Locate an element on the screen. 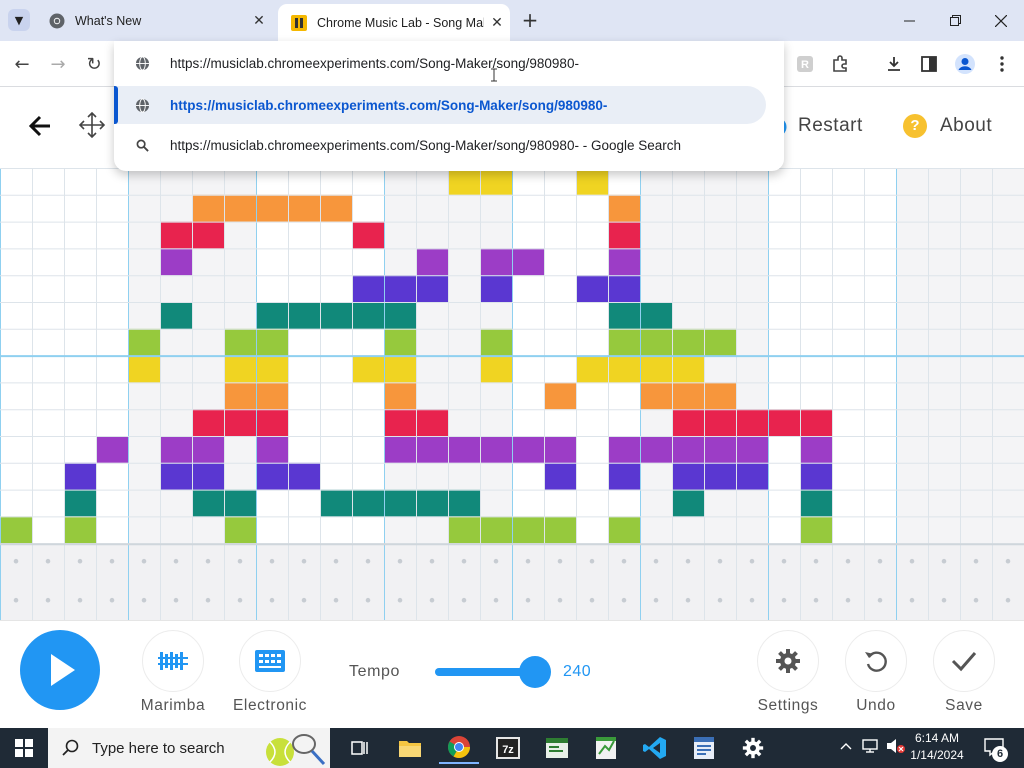 The image size is (1024, 768). clock-date: 1/14/2024 is located at coordinates (937, 755).